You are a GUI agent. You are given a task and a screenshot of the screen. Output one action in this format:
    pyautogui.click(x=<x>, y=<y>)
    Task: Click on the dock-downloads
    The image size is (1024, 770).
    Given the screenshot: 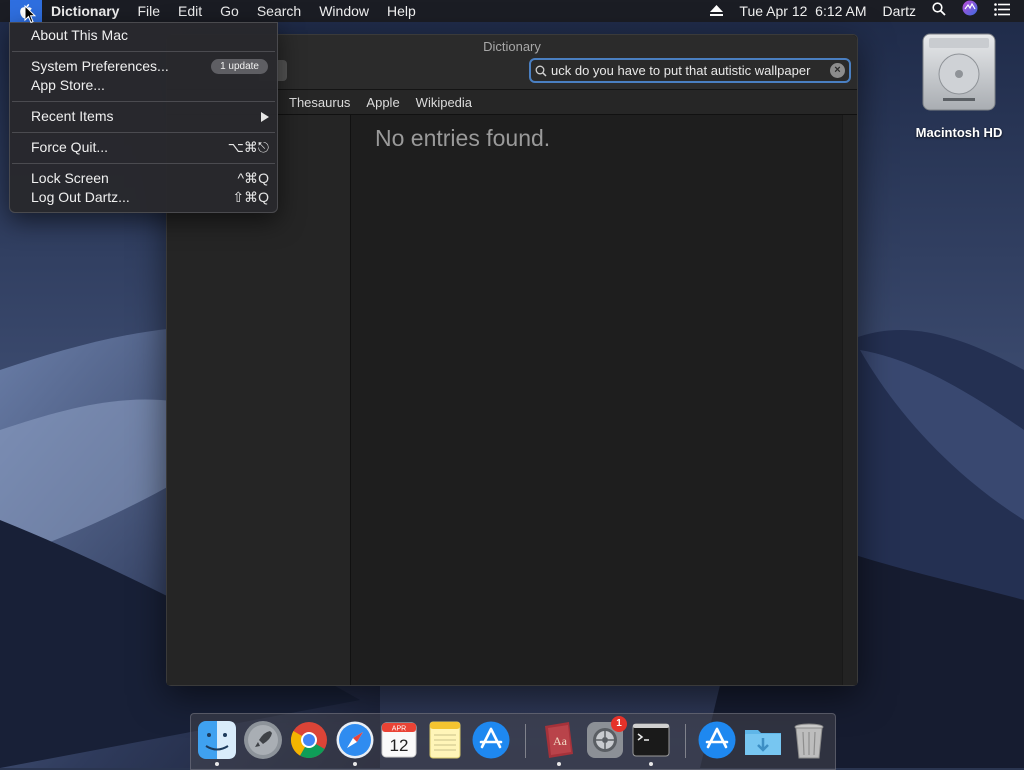 What is the action you would take?
    pyautogui.click(x=763, y=740)
    